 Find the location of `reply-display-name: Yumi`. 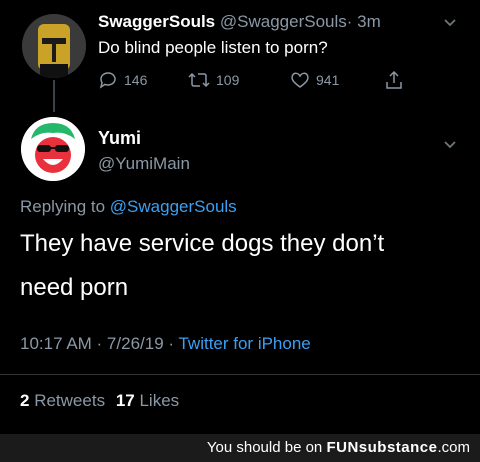

reply-display-name: Yumi is located at coordinates (119, 138).